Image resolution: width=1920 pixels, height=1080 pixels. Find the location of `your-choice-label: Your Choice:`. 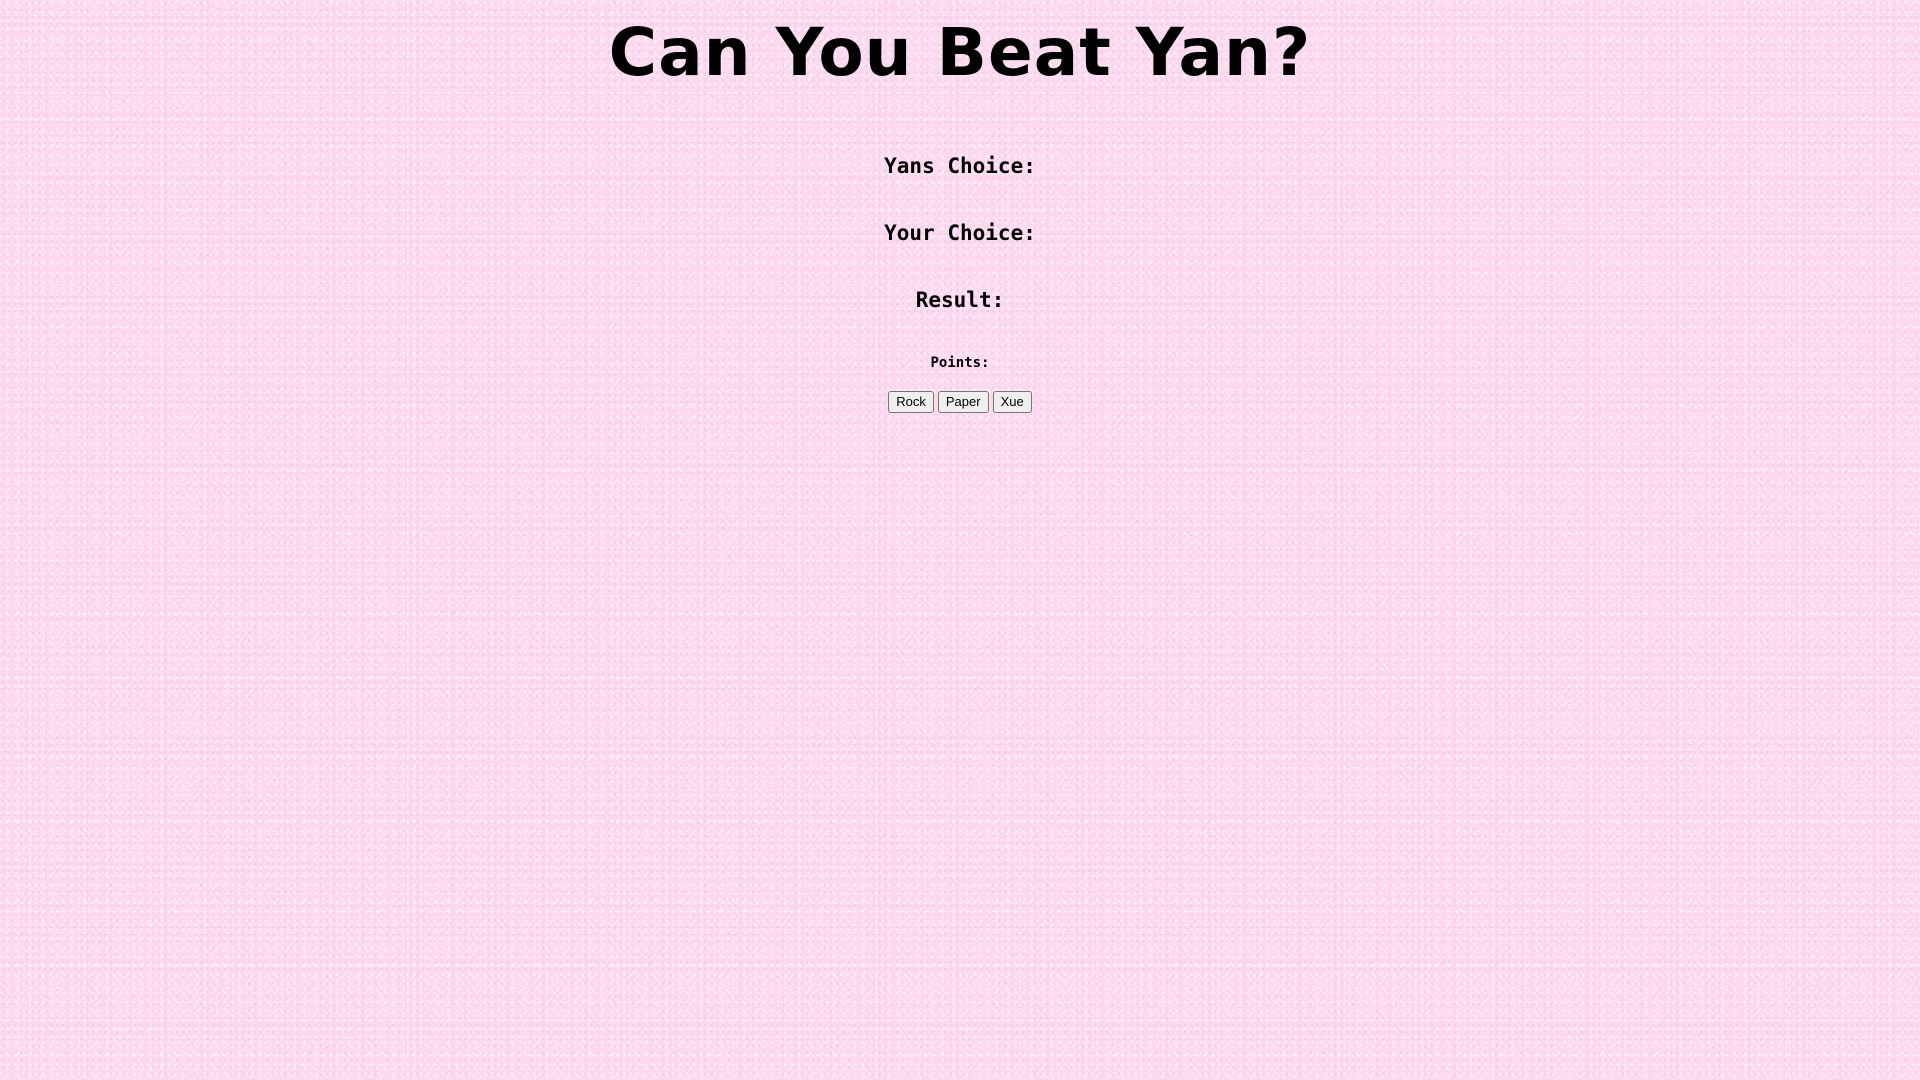

your-choice-label: Your Choice: is located at coordinates (960, 233).